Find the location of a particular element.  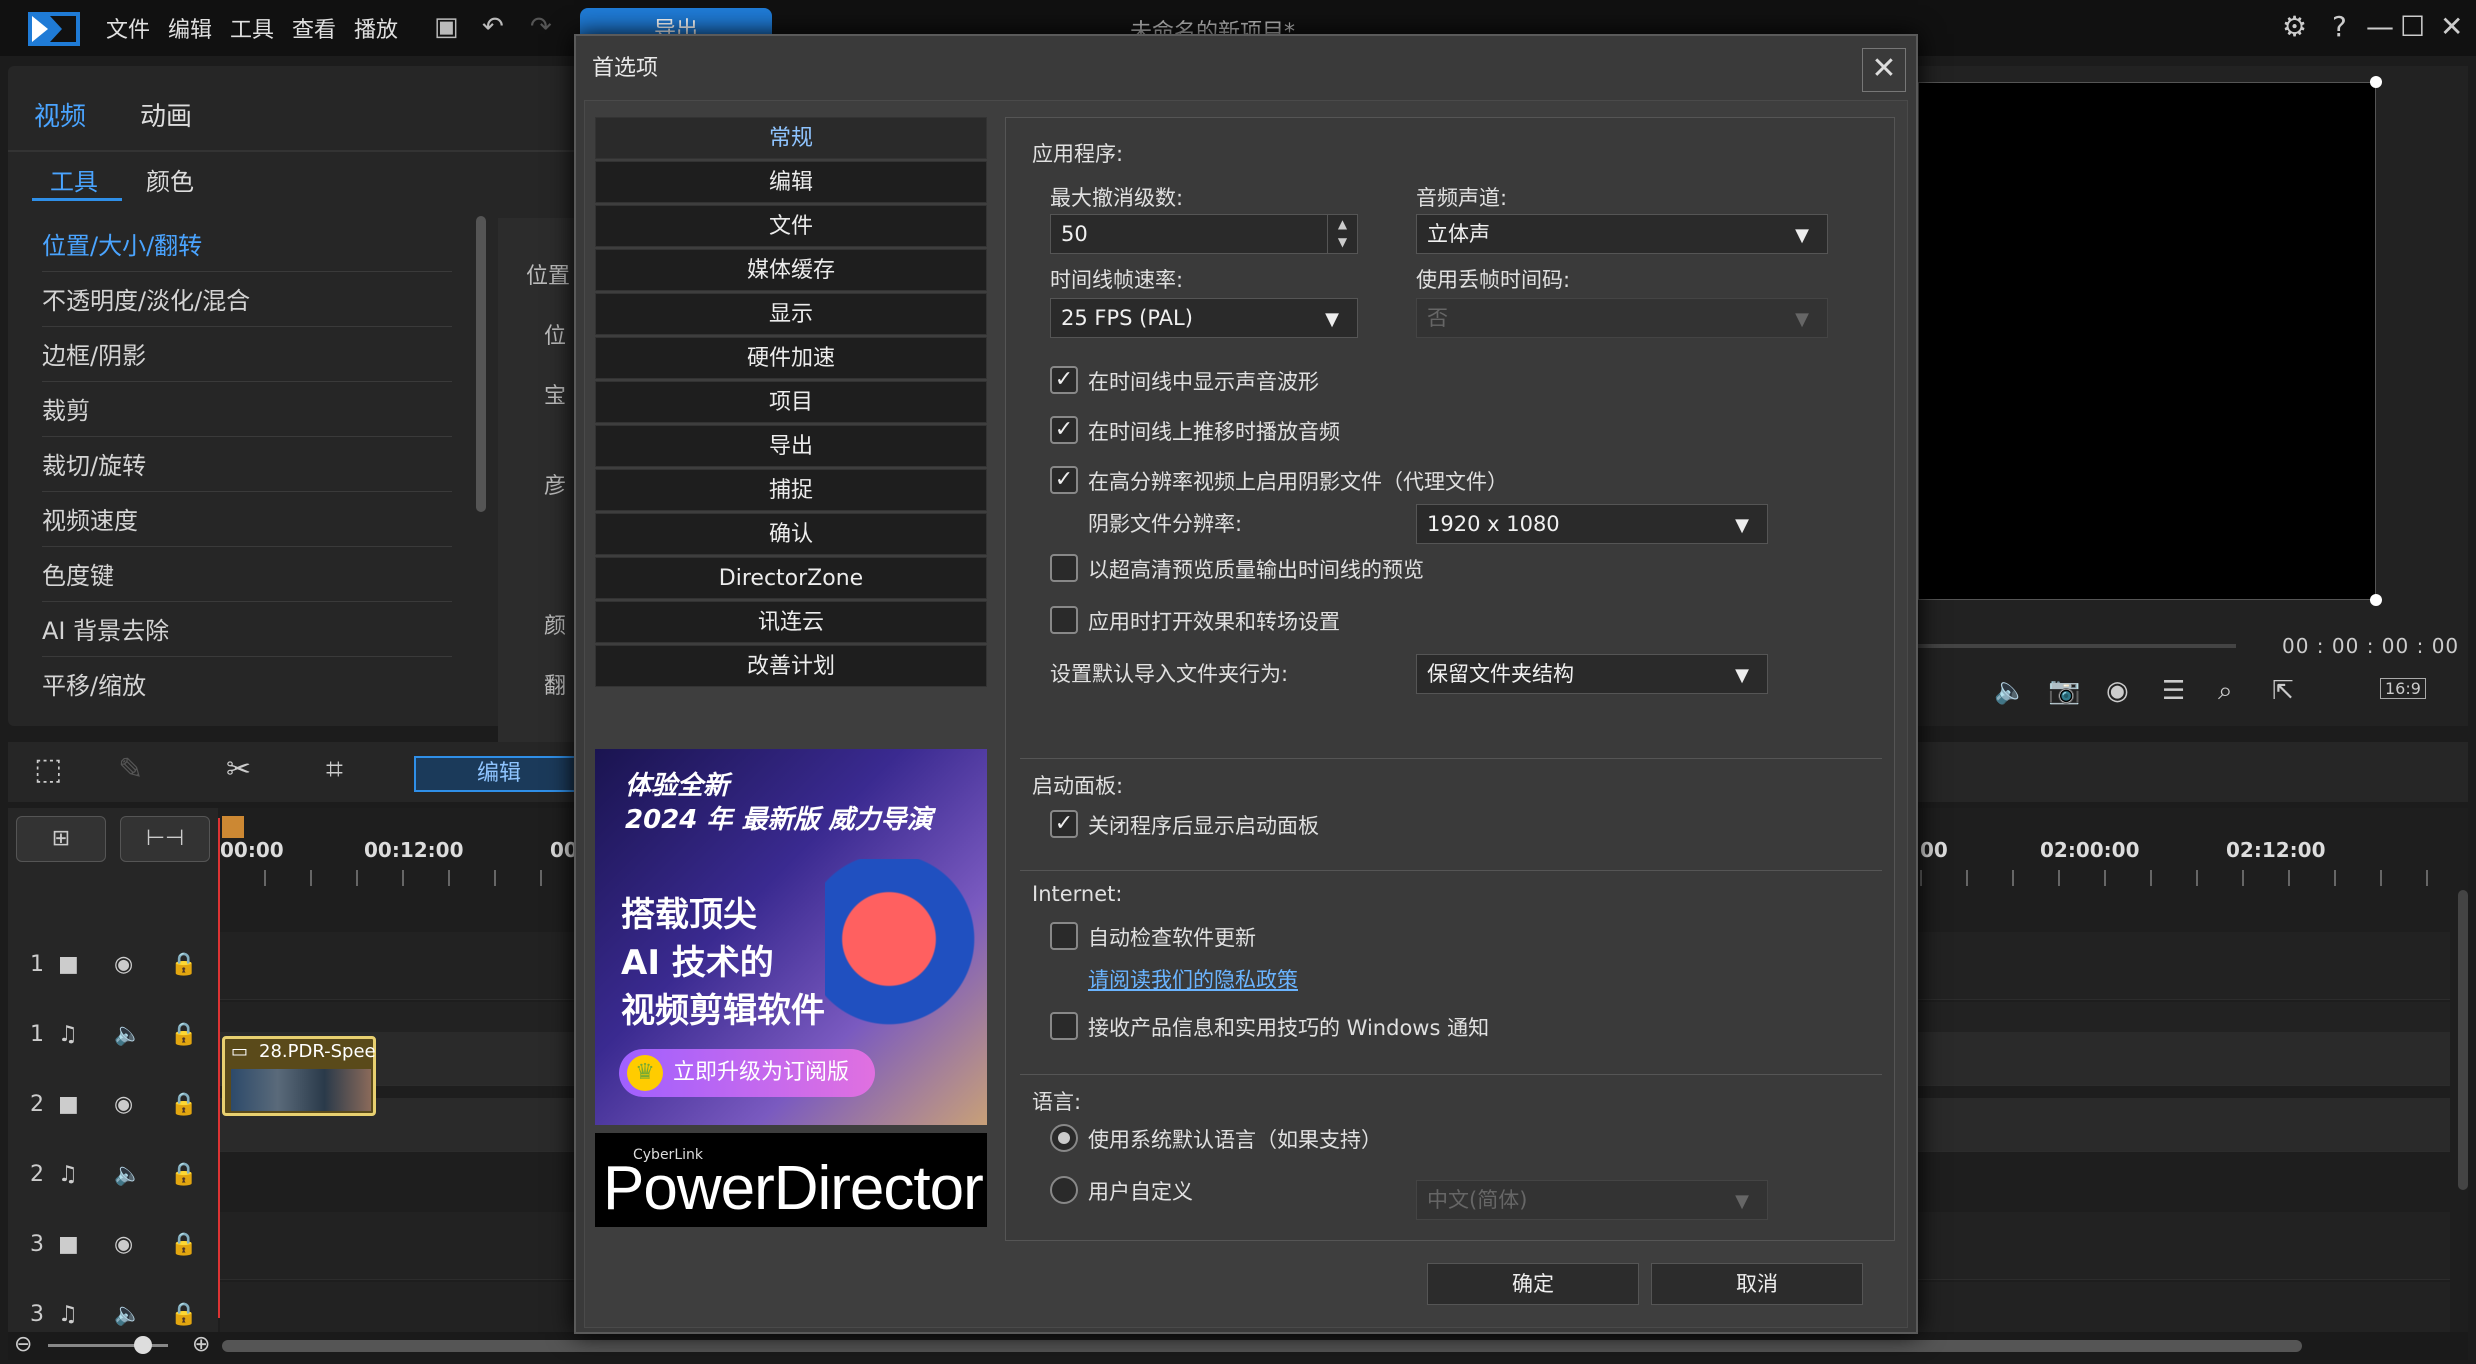

upgrade-button: ♛ 立即升级为订阅版 is located at coordinates (747, 1073).